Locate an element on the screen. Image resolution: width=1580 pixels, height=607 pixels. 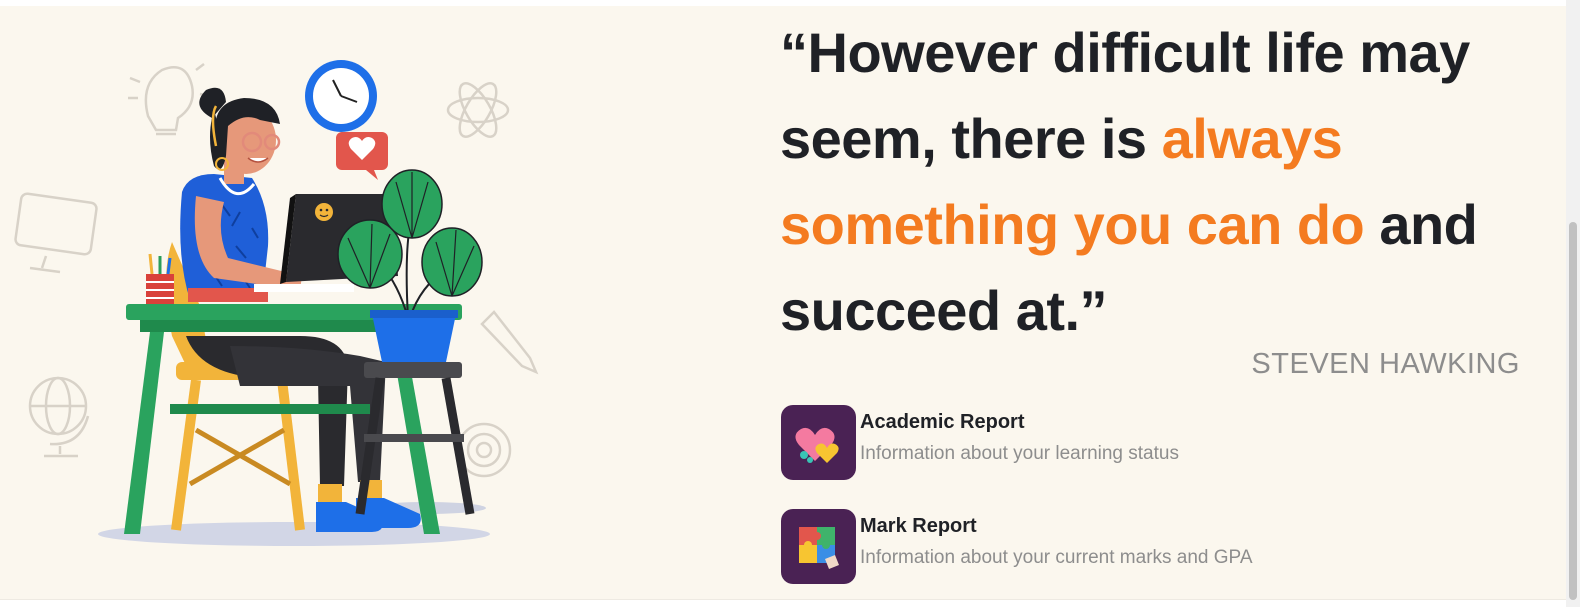
pencil-cup-icon is located at coordinates (160, 279).